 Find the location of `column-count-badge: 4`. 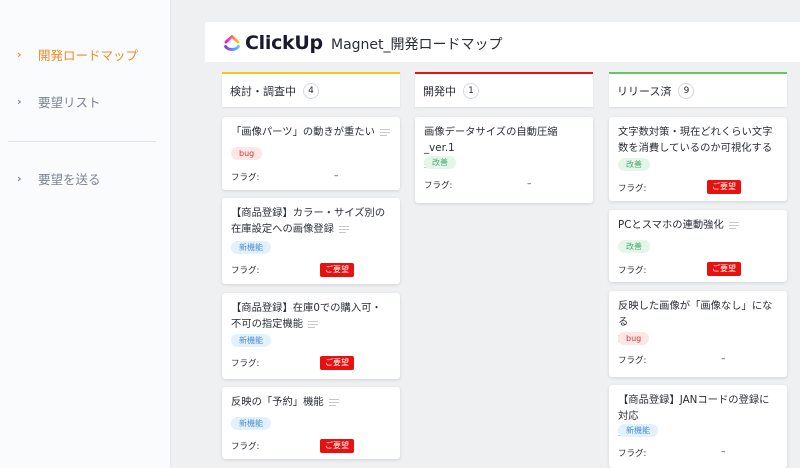

column-count-badge: 4 is located at coordinates (311, 90).